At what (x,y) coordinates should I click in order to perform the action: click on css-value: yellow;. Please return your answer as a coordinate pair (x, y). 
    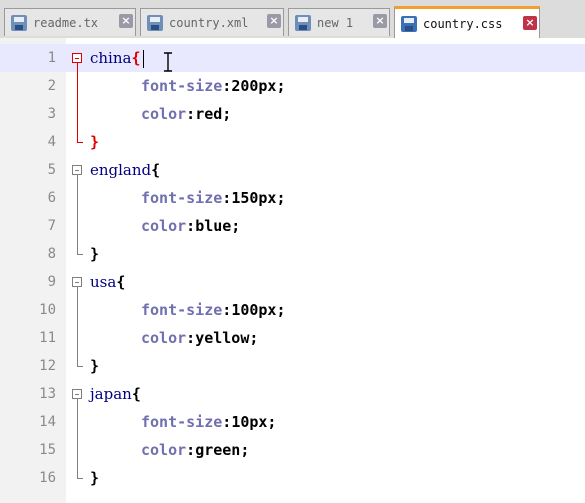
    Looking at the image, I should click on (227, 338).